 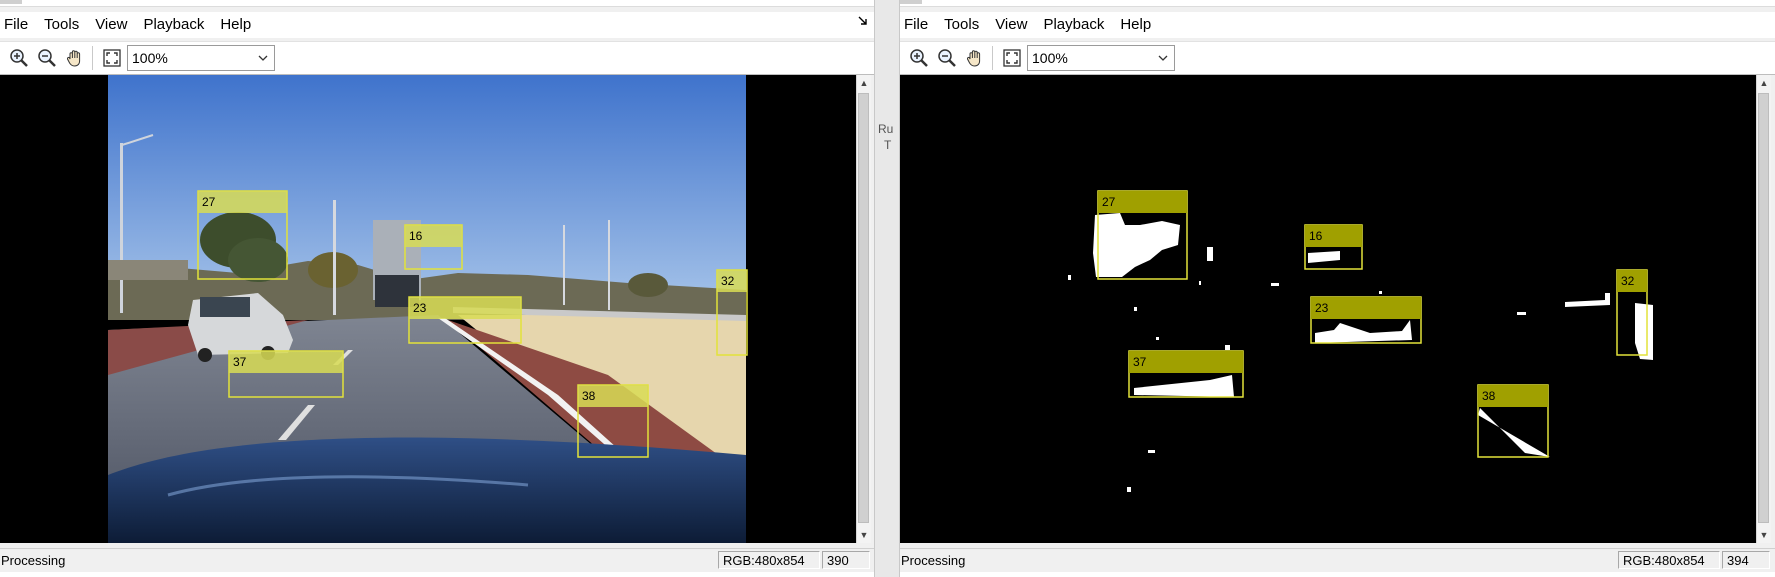 What do you see at coordinates (886, 129) in the screenshot?
I see `background-text: Ru` at bounding box center [886, 129].